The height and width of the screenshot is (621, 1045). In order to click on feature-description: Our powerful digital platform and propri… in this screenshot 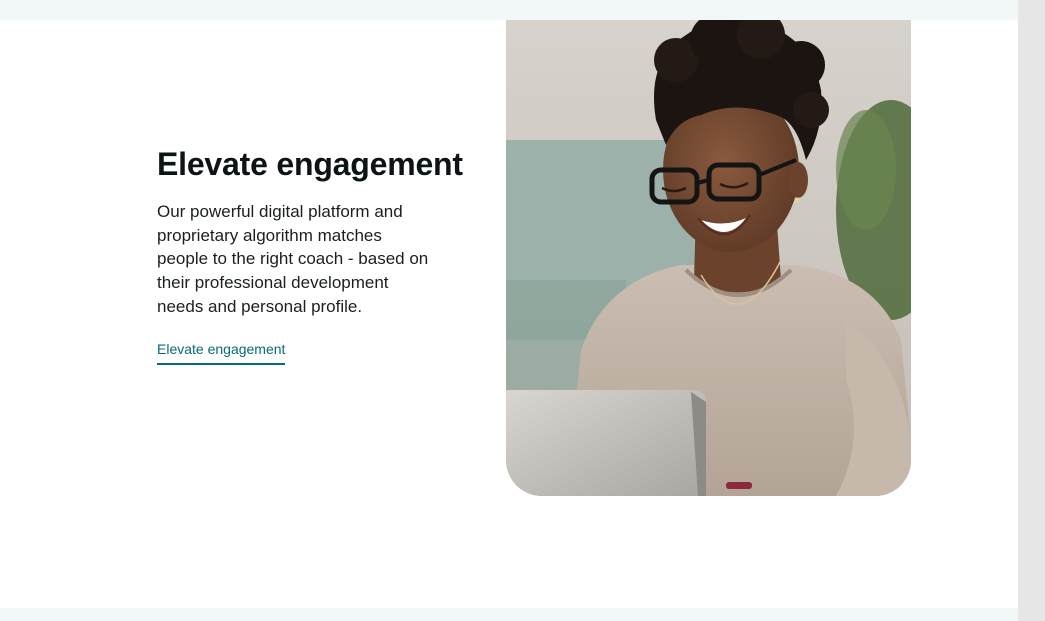, I will do `click(293, 259)`.